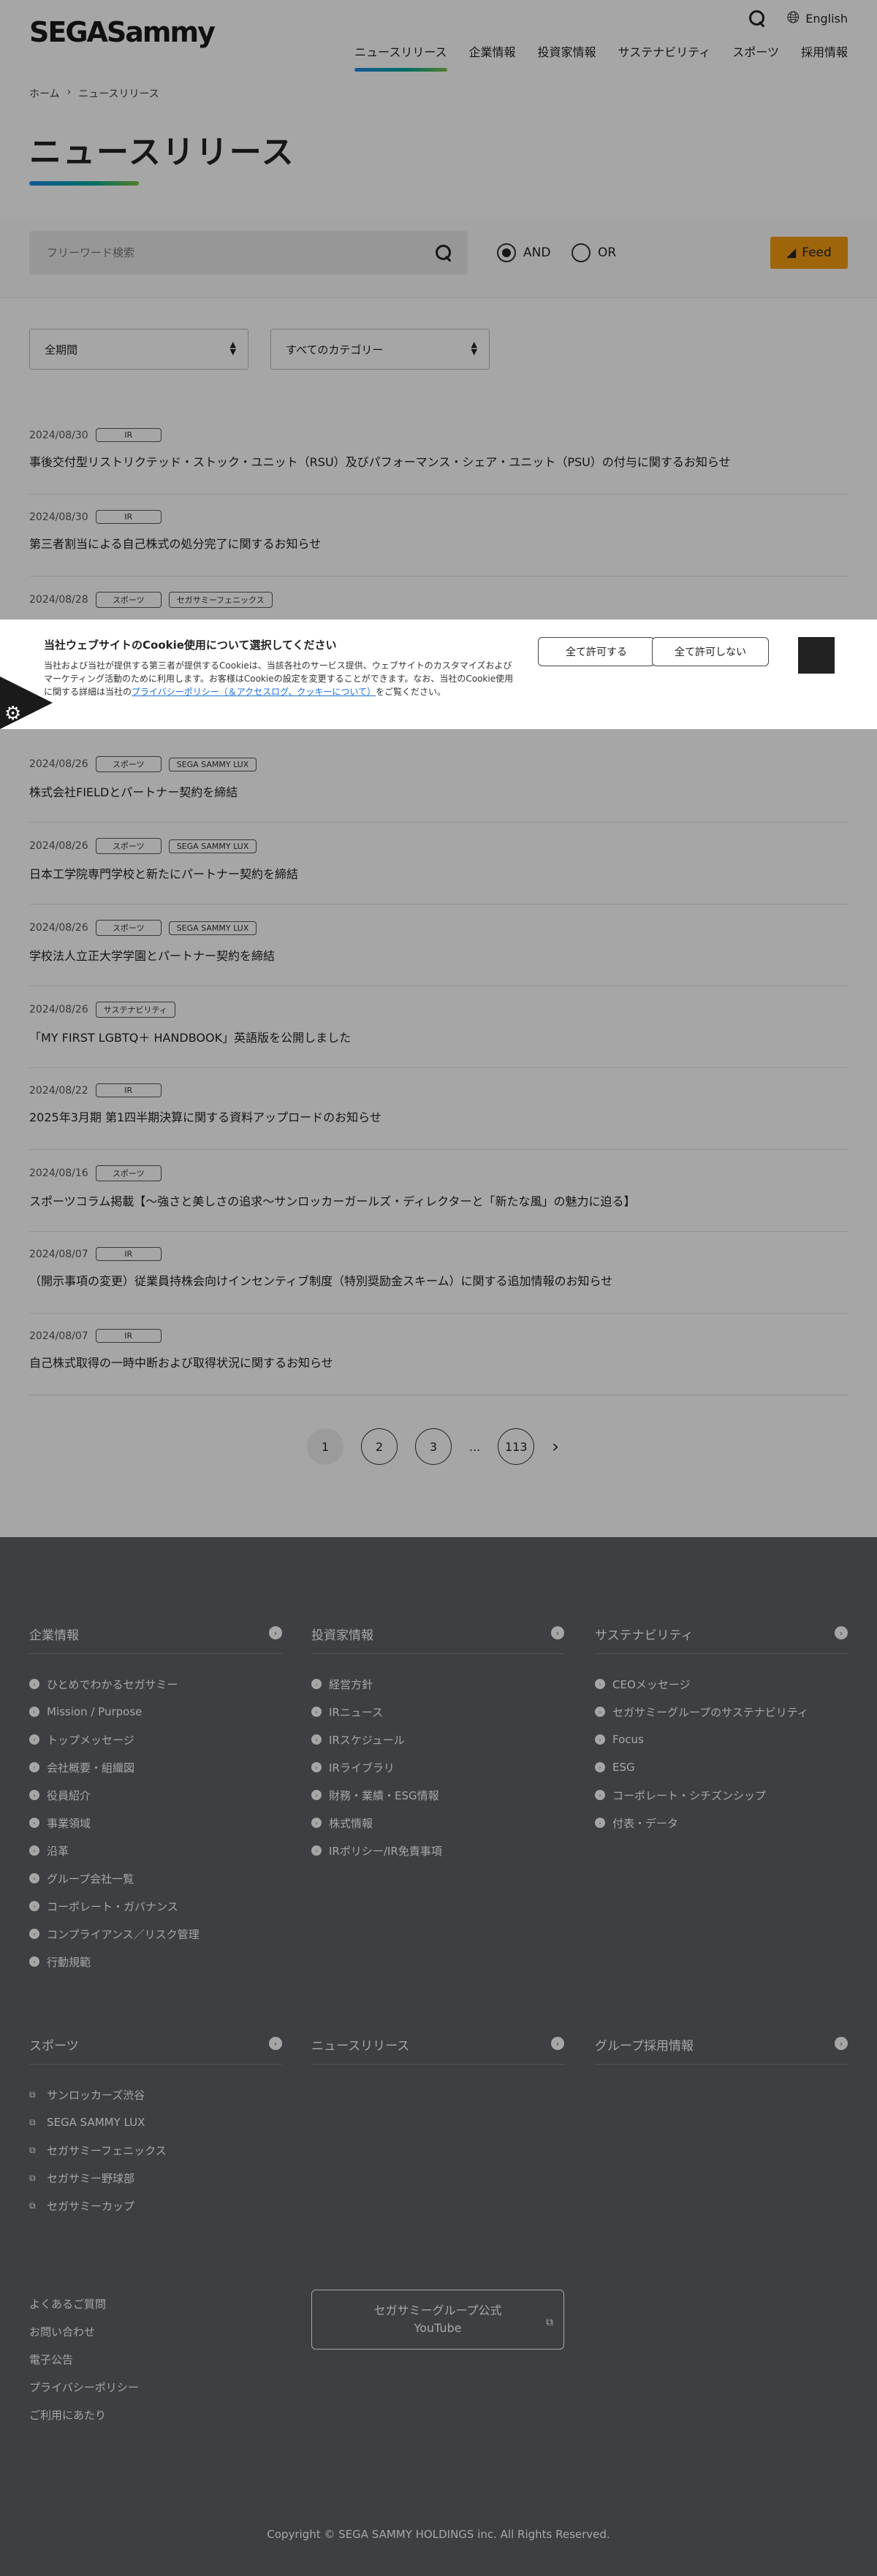 Image resolution: width=877 pixels, height=2576 pixels. Describe the element at coordinates (155, 1878) in the screenshot. I see `footer-link: › グループ会社一覧` at that location.